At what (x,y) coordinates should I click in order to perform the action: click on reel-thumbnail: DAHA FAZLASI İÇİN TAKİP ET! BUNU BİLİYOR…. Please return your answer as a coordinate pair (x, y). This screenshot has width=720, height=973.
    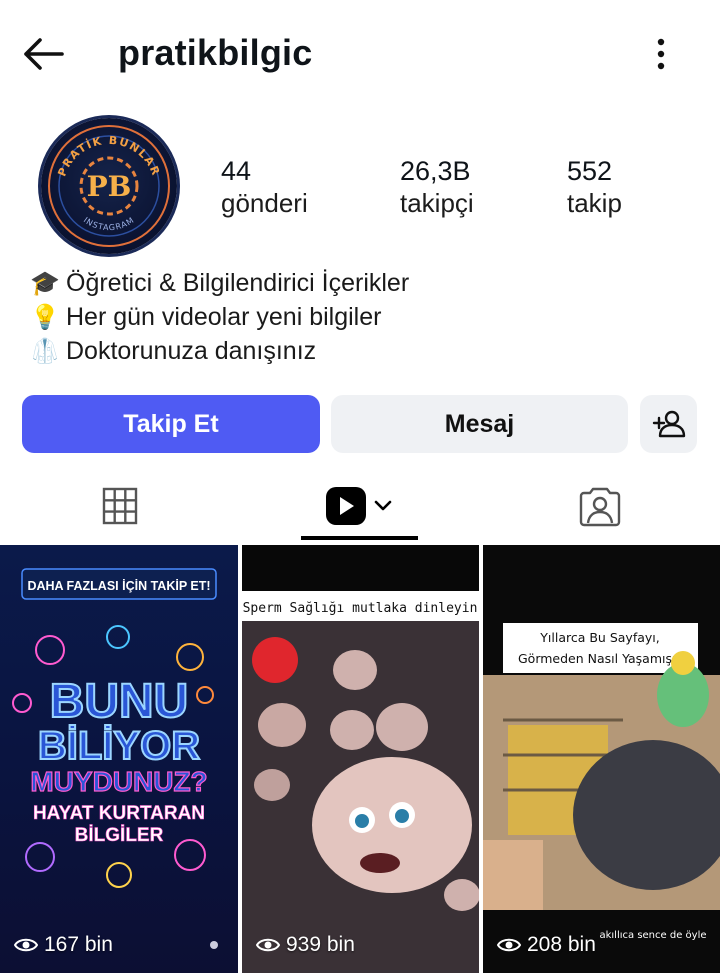
    Looking at the image, I should click on (115, 758).